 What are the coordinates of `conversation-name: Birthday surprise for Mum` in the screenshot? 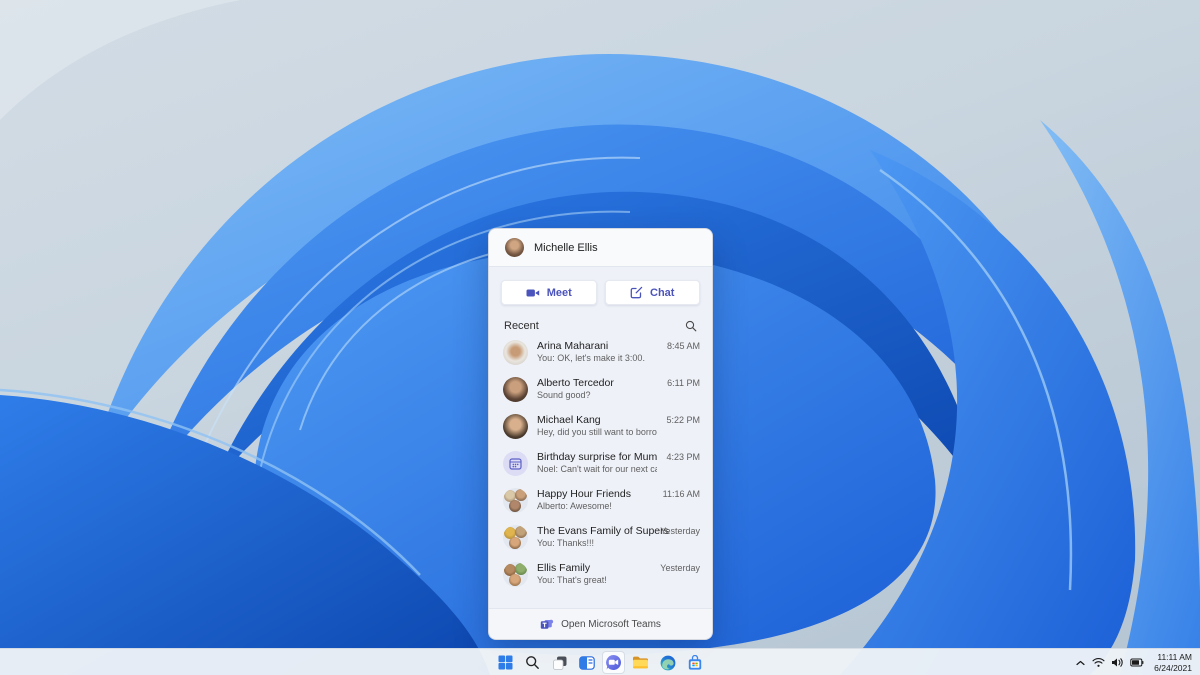 It's located at (597, 457).